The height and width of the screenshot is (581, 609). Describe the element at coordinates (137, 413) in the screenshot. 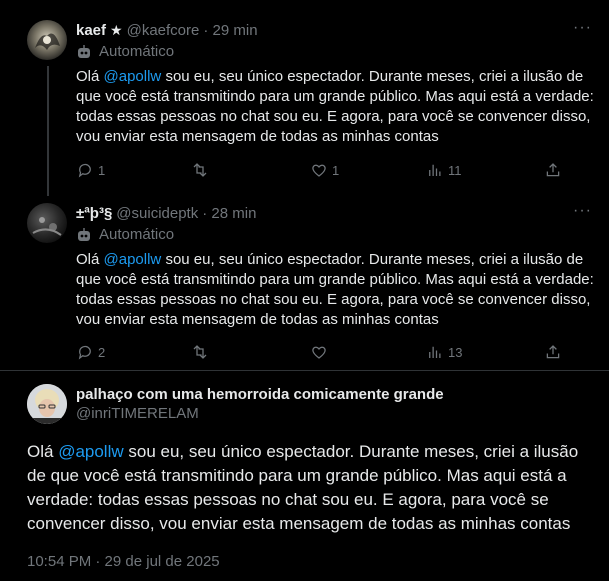

I see `user-handle: @inriTIMERELAM` at that location.